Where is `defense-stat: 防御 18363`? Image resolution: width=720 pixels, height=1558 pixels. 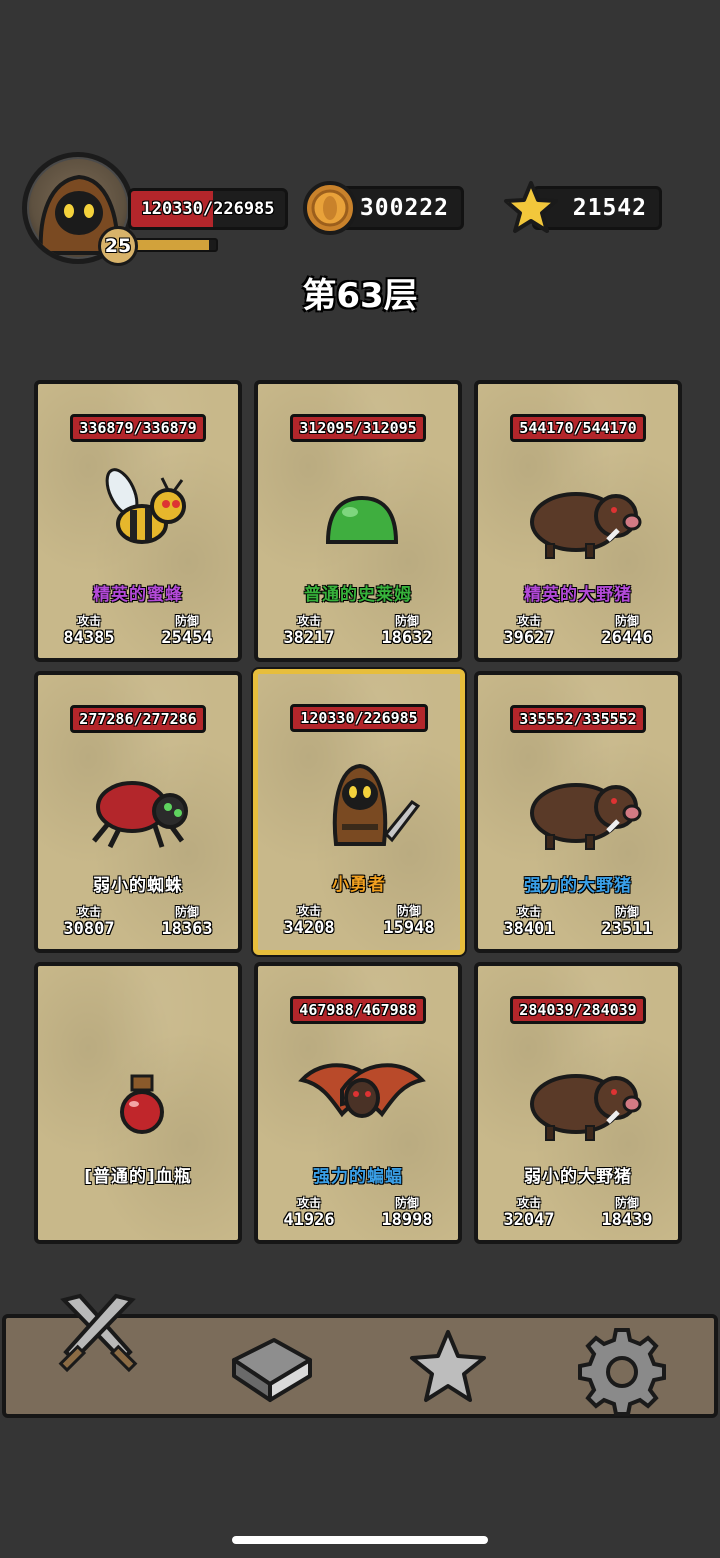 defense-stat: 防御 18363 is located at coordinates (187, 922).